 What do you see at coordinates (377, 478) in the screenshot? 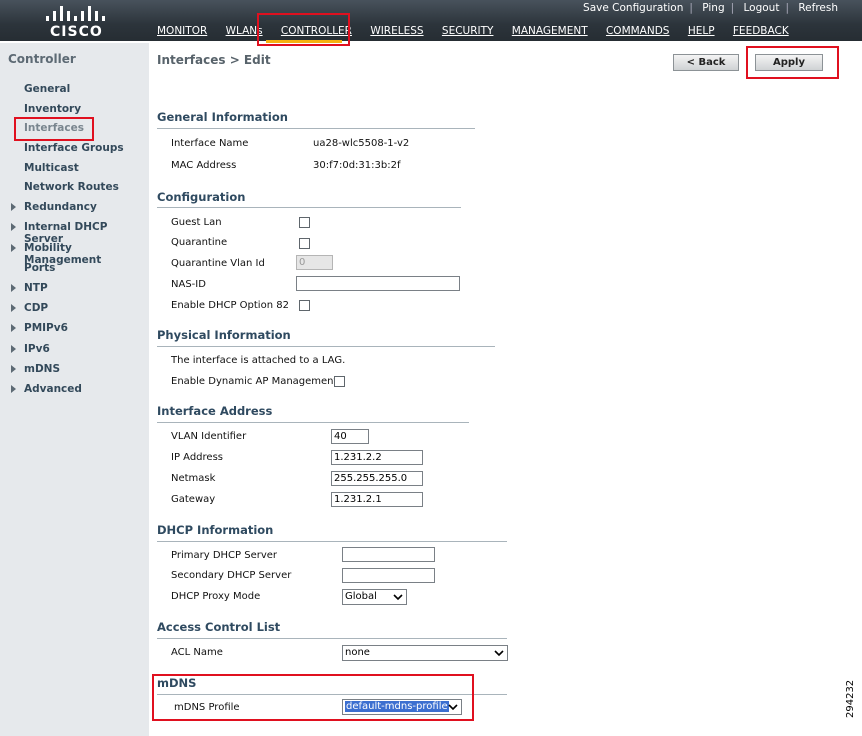
I see `netmask-input: 255.255.255.0` at bounding box center [377, 478].